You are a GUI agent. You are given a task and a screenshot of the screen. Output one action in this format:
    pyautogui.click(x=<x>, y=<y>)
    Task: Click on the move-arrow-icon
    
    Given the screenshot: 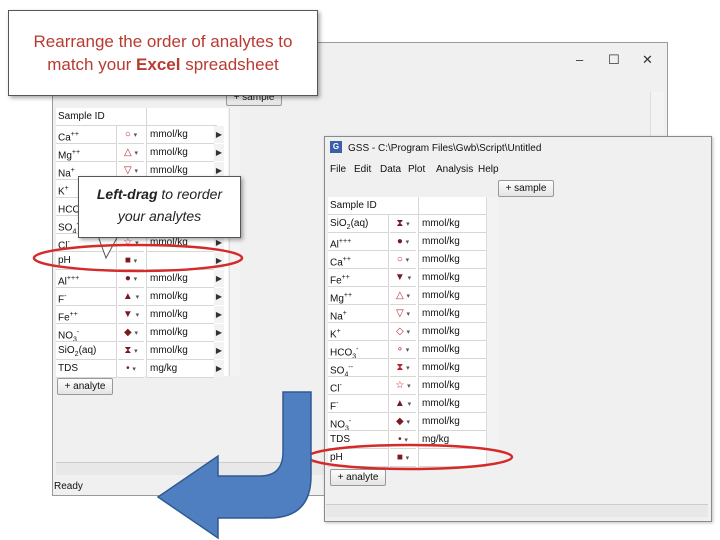 What is the action you would take?
    pyautogui.click(x=234, y=465)
    